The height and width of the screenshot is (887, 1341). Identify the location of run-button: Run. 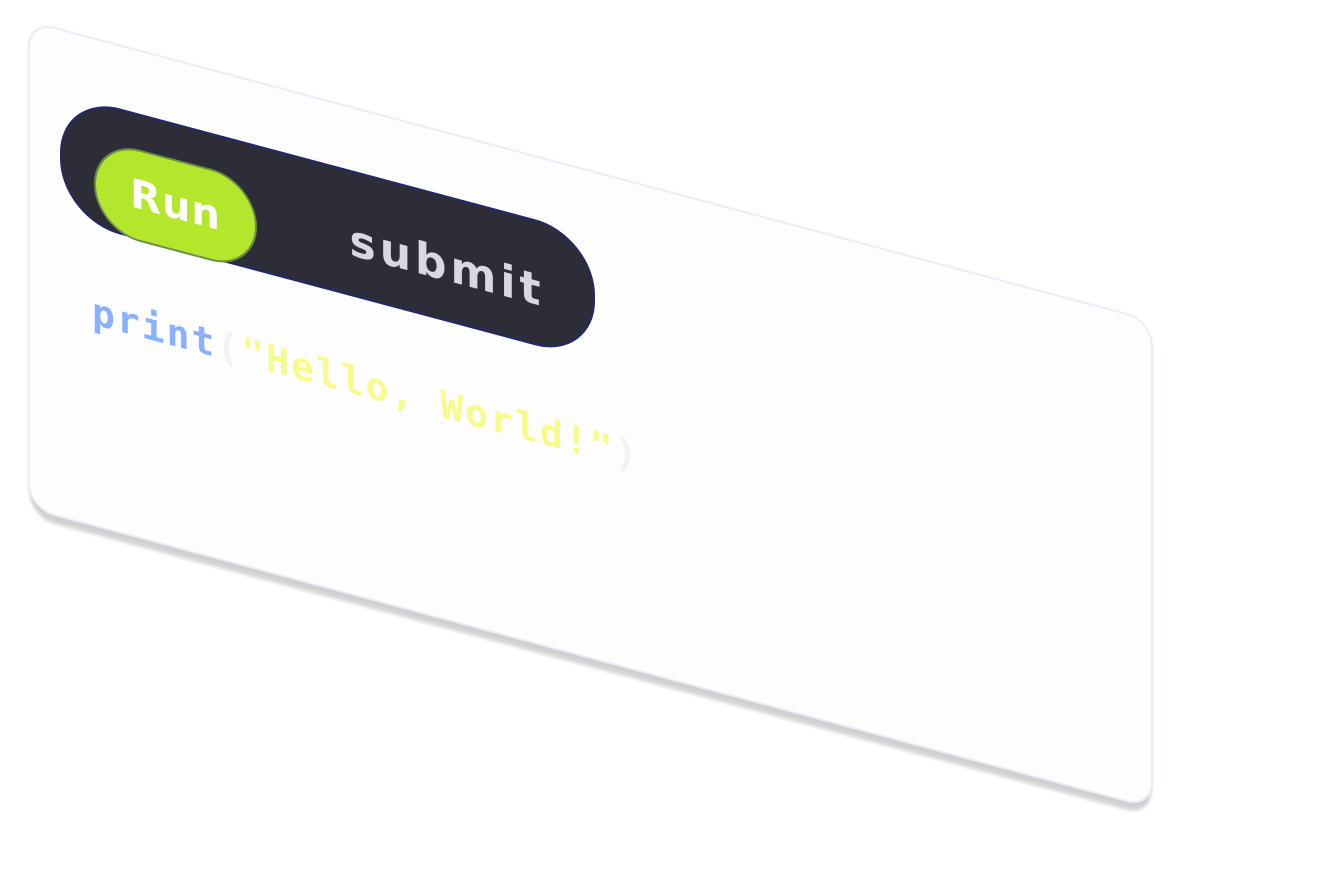
(175, 205).